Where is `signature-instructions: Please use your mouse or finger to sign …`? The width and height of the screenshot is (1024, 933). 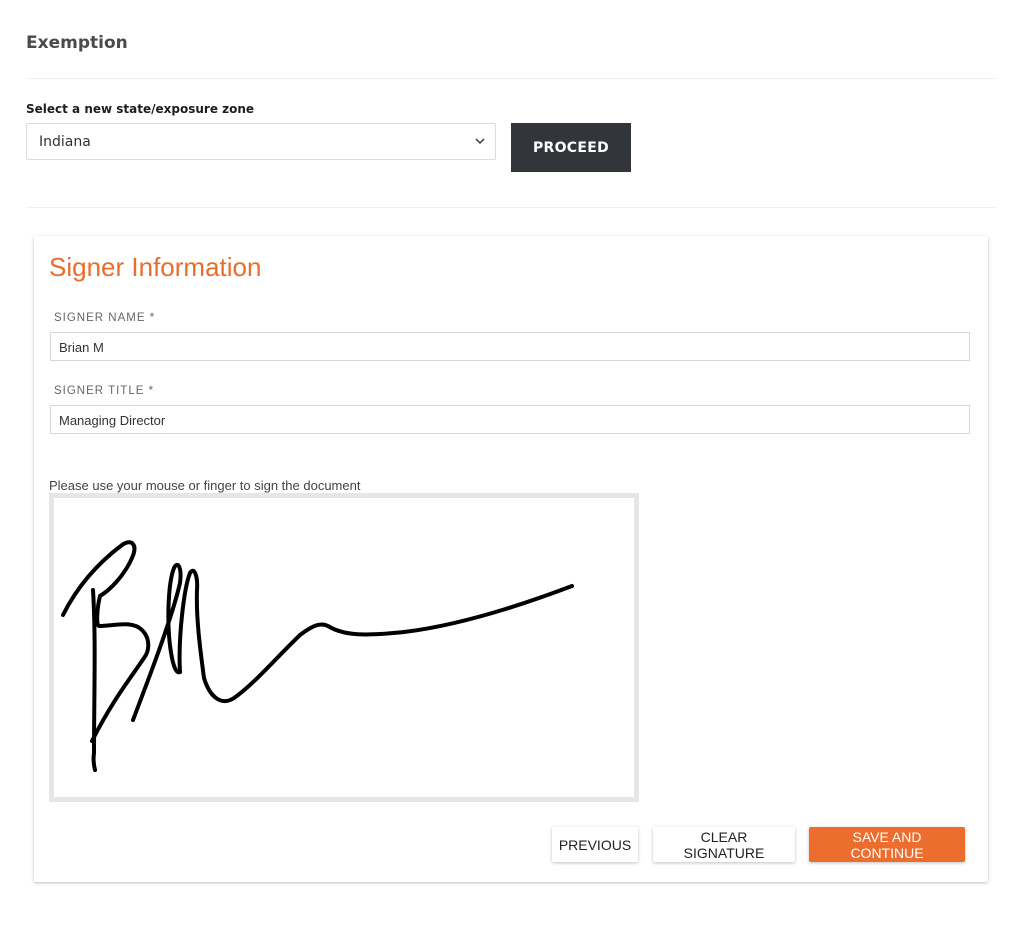 signature-instructions: Please use your mouse or finger to sign … is located at coordinates (205, 485).